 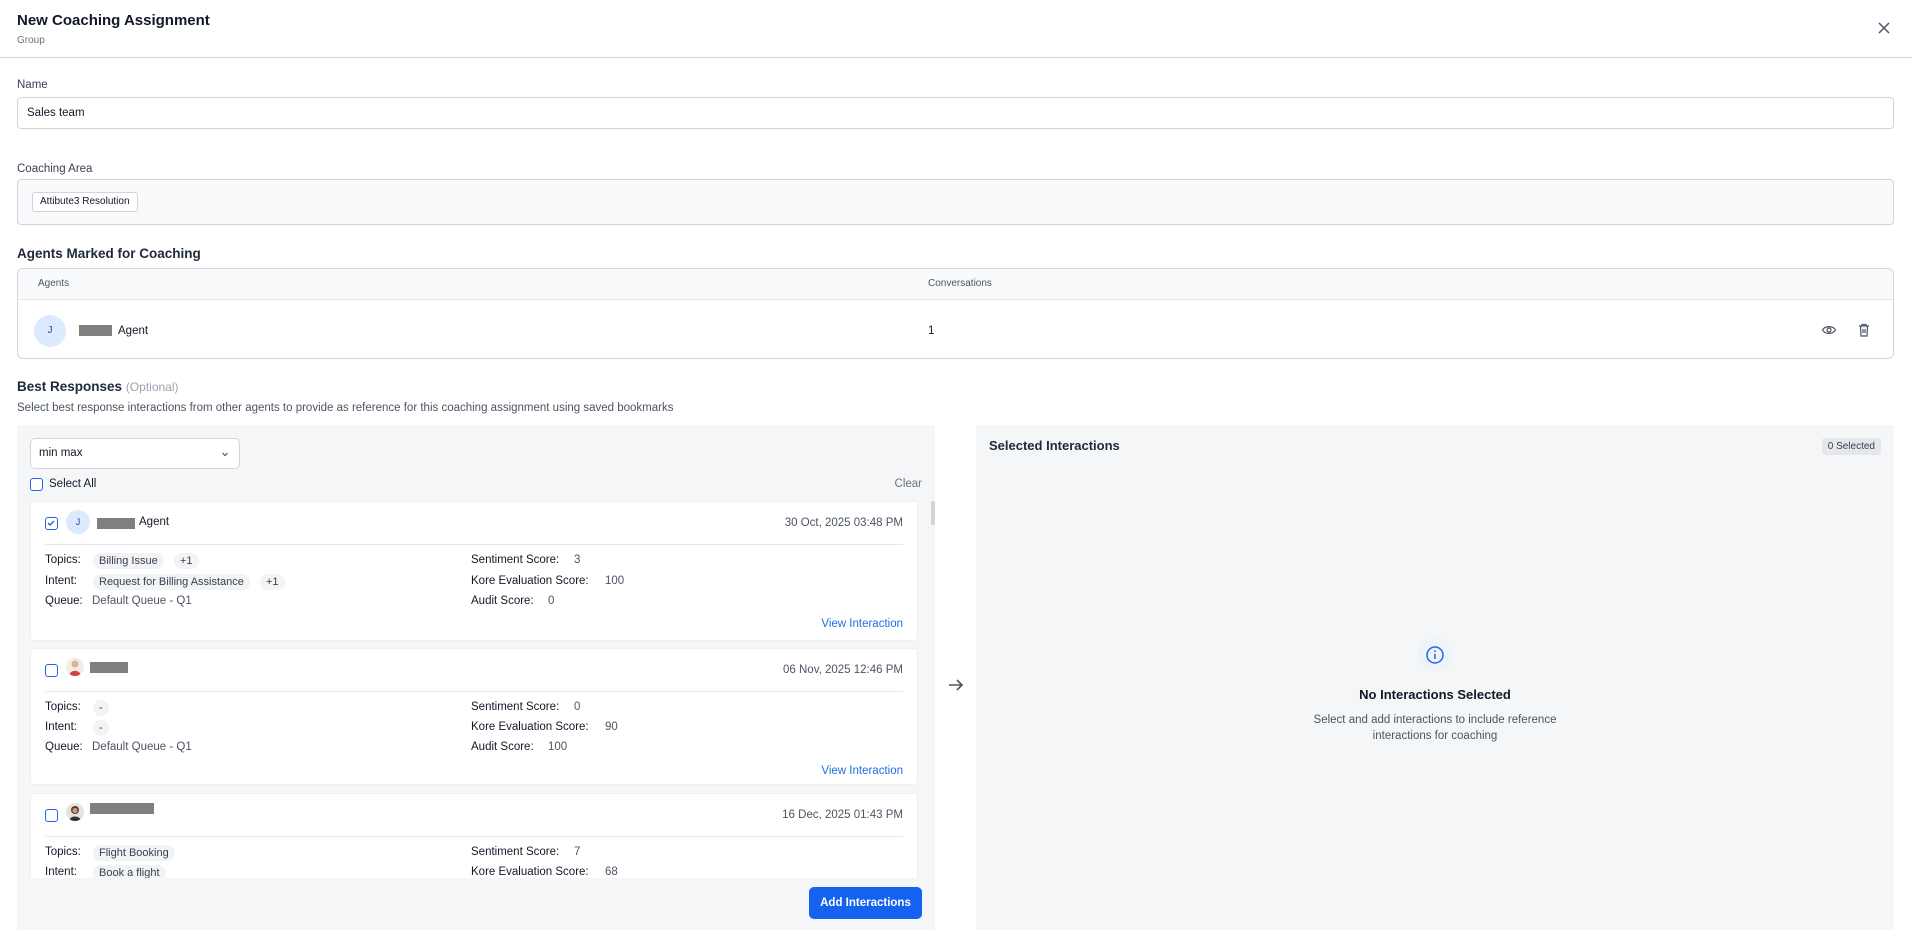 What do you see at coordinates (32, 85) in the screenshot?
I see `name-label: Name` at bounding box center [32, 85].